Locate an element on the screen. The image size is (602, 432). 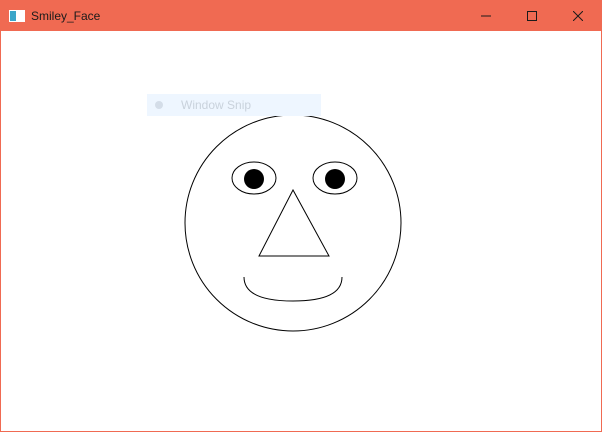
window-snip-overlay: Window Snip is located at coordinates (234, 105).